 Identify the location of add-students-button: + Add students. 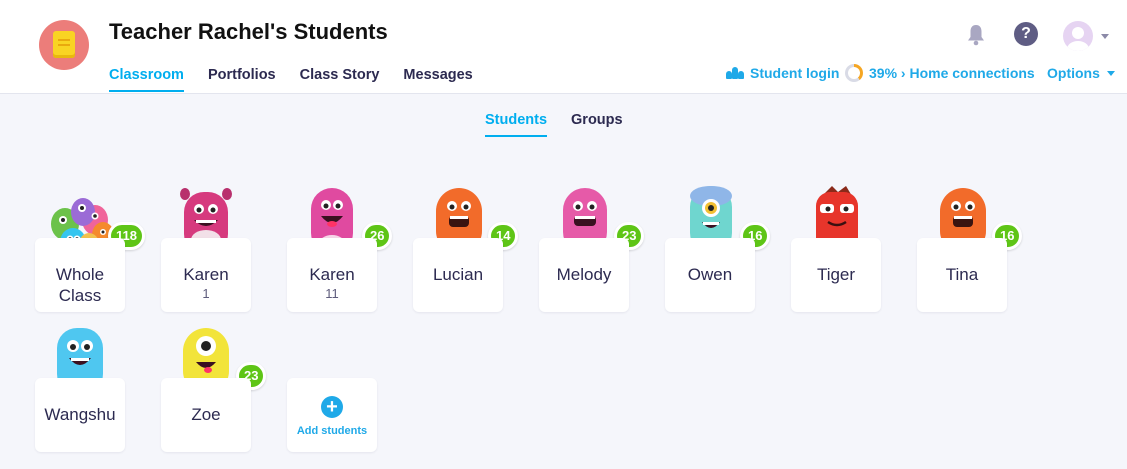
(332, 415).